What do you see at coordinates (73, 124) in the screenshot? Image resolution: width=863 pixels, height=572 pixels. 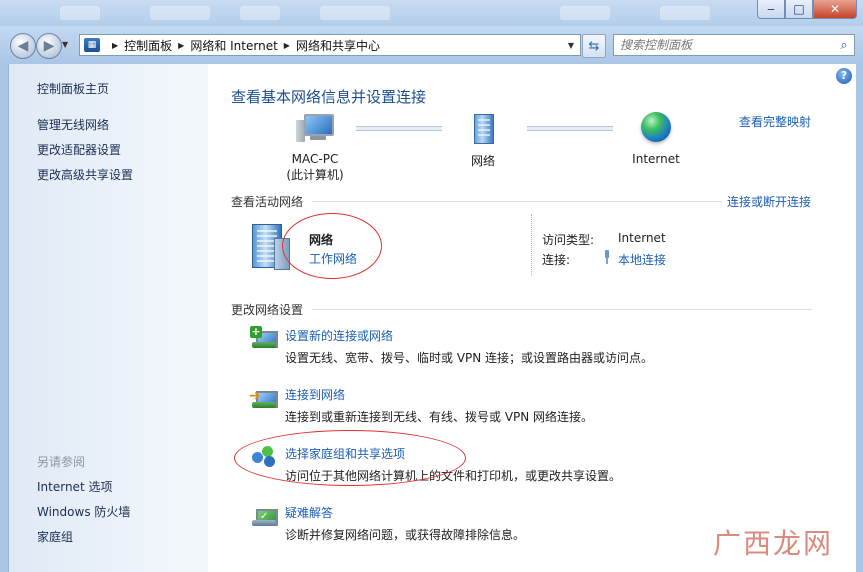 I see `sidebar-item-manage-wireless: 管理无线网络` at bounding box center [73, 124].